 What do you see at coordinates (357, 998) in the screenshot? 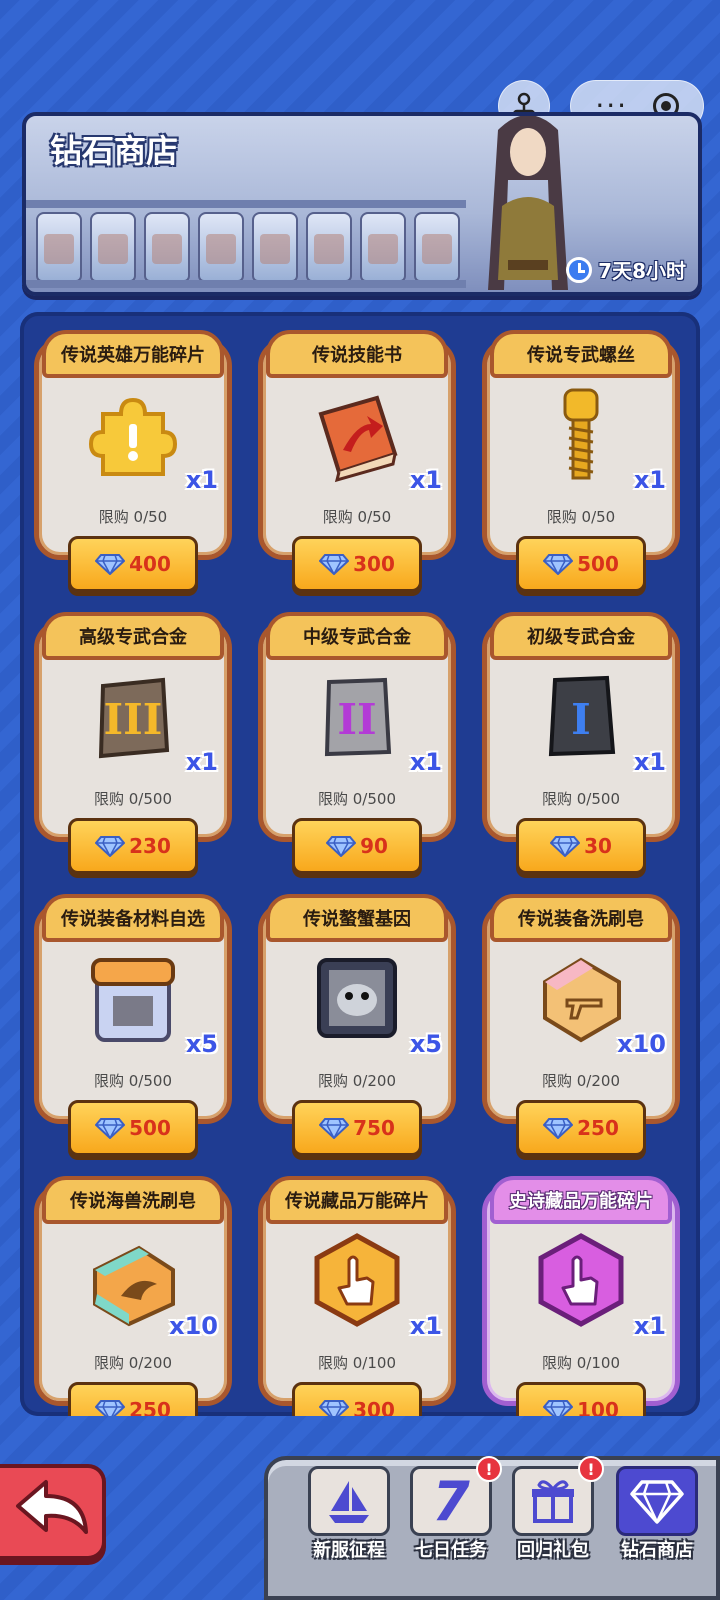
I see `crab-gene-icon` at bounding box center [357, 998].